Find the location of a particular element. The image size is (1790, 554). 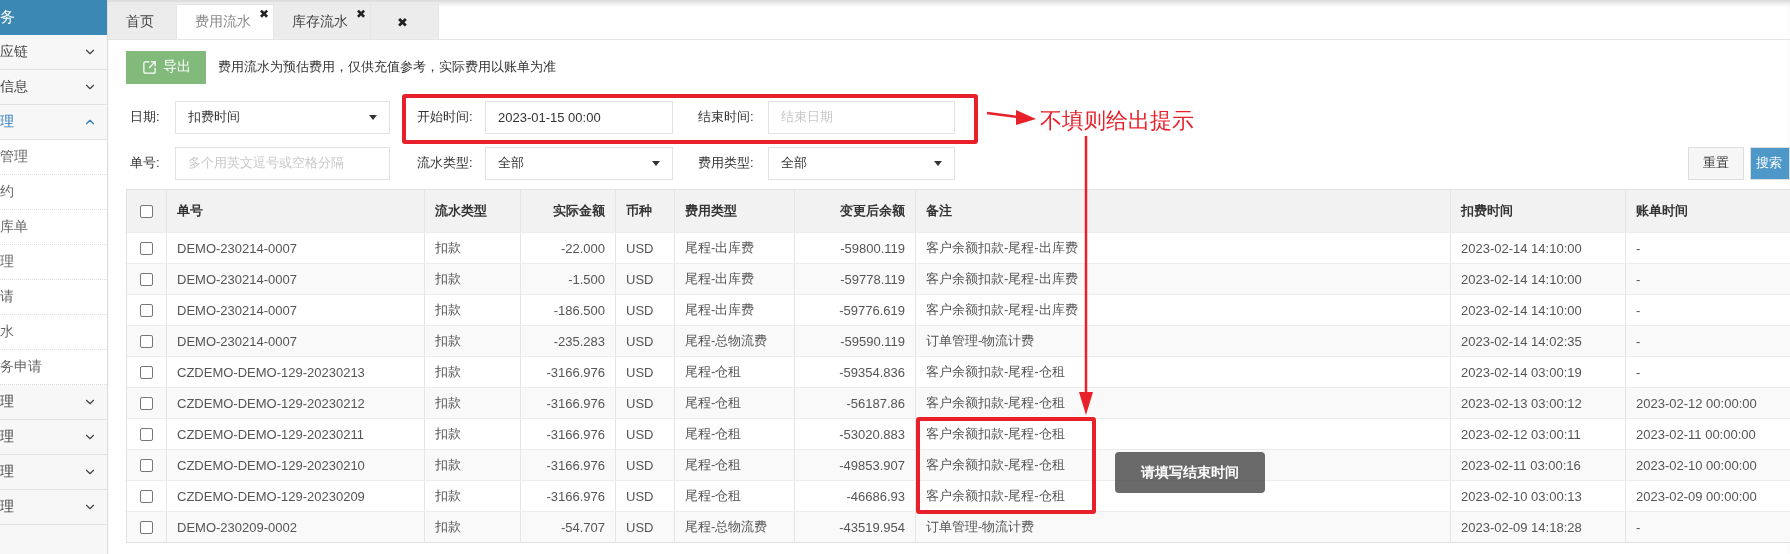

field-label: 单号: is located at coordinates (145, 163).